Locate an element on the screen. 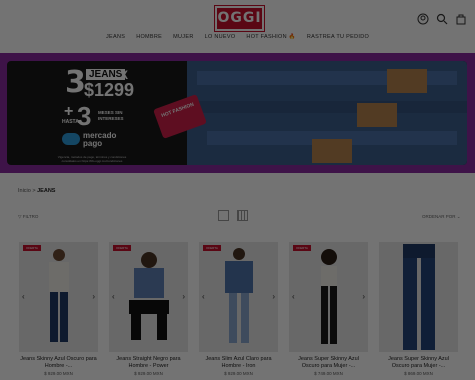 This screenshot has height=380, width=475. jeans-product-image is located at coordinates (418, 297).